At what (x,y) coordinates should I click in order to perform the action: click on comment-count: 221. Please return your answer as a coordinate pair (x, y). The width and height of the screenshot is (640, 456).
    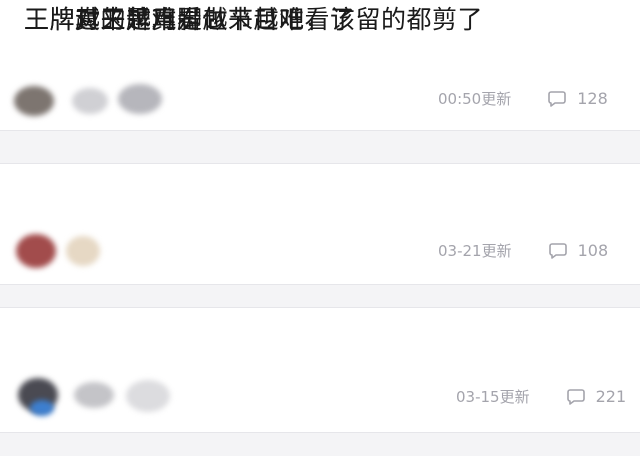
    Looking at the image, I should click on (611, 396).